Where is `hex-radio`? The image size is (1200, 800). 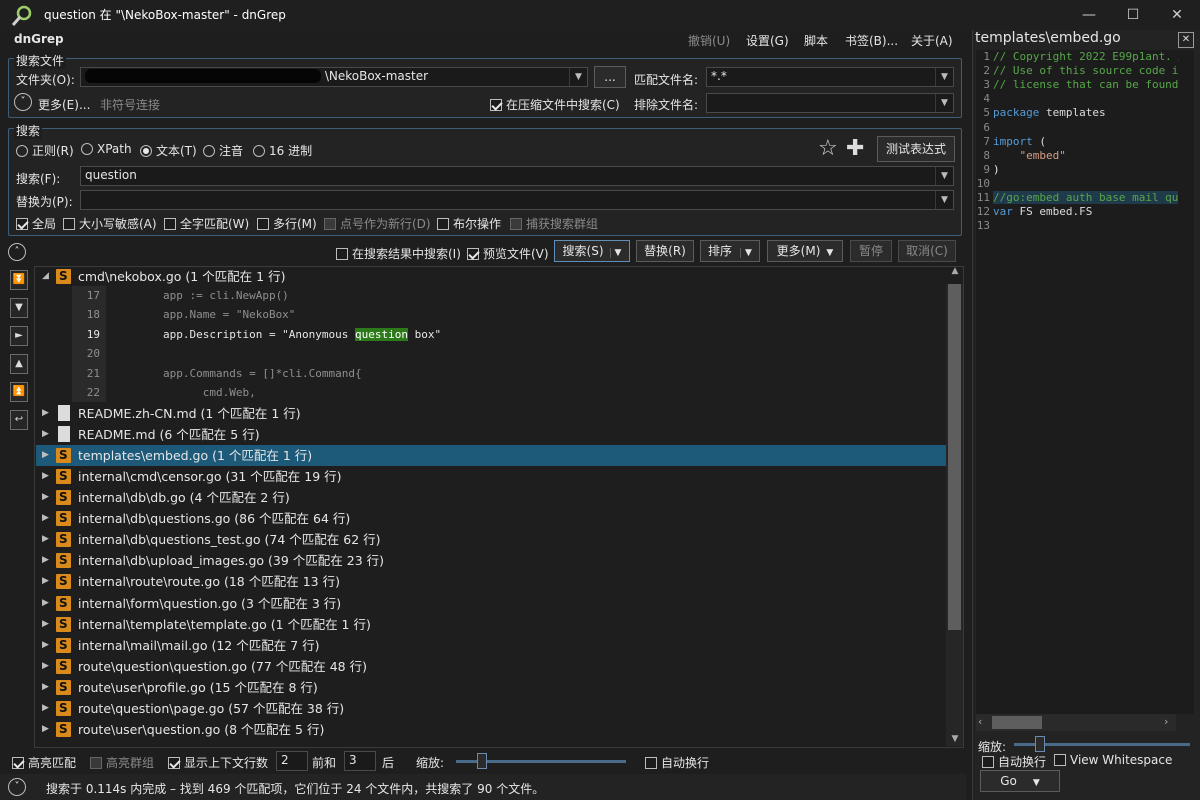 hex-radio is located at coordinates (259, 151).